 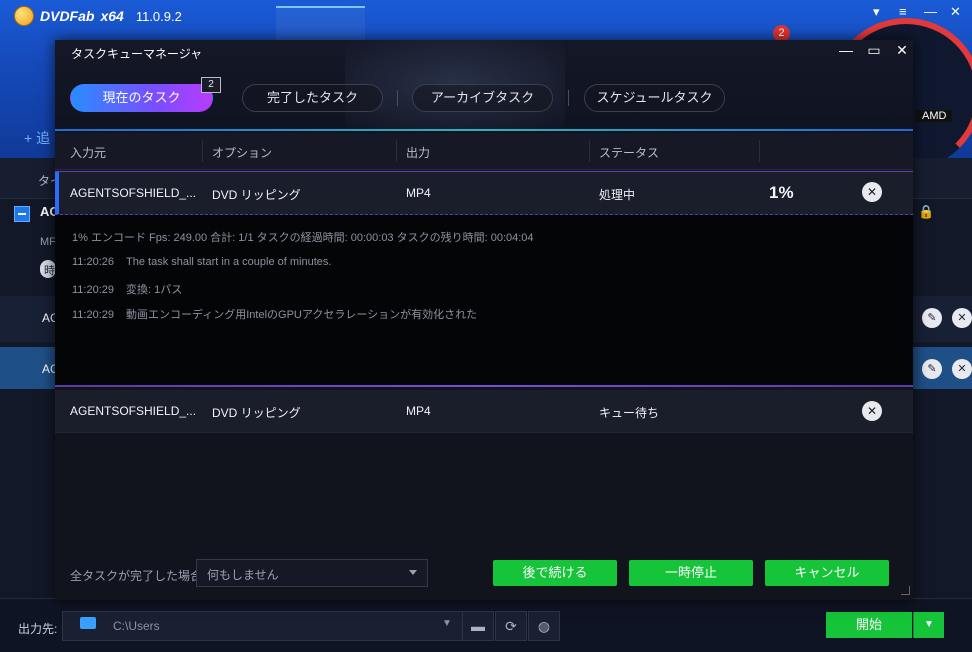 I want to click on chevron-down-icon: ▼, so click(x=447, y=623).